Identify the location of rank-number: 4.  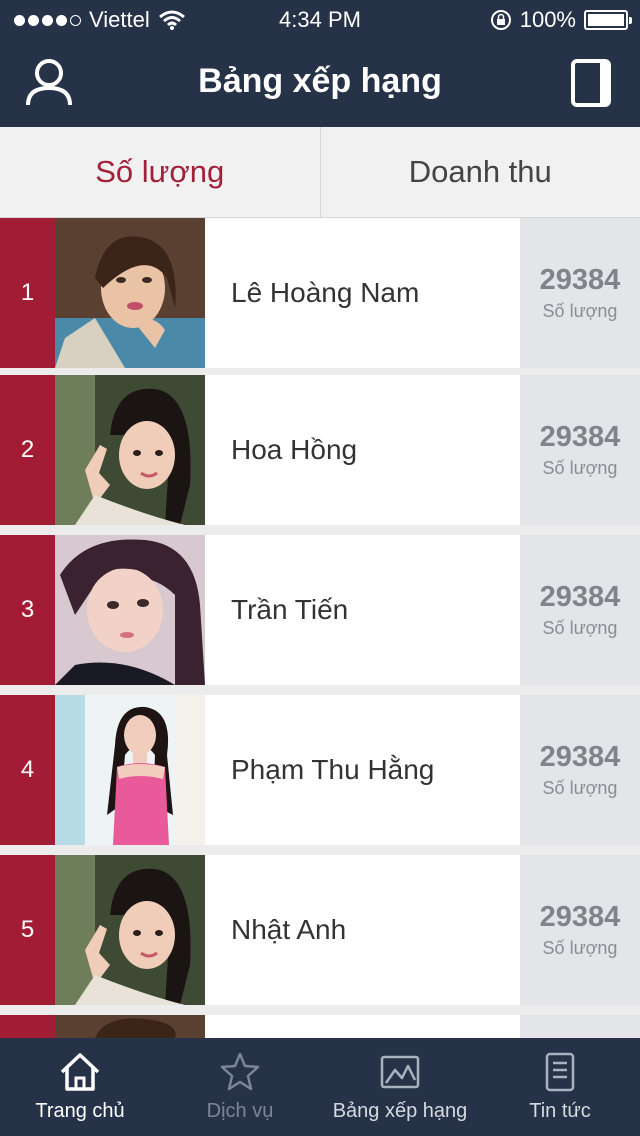
(27, 770).